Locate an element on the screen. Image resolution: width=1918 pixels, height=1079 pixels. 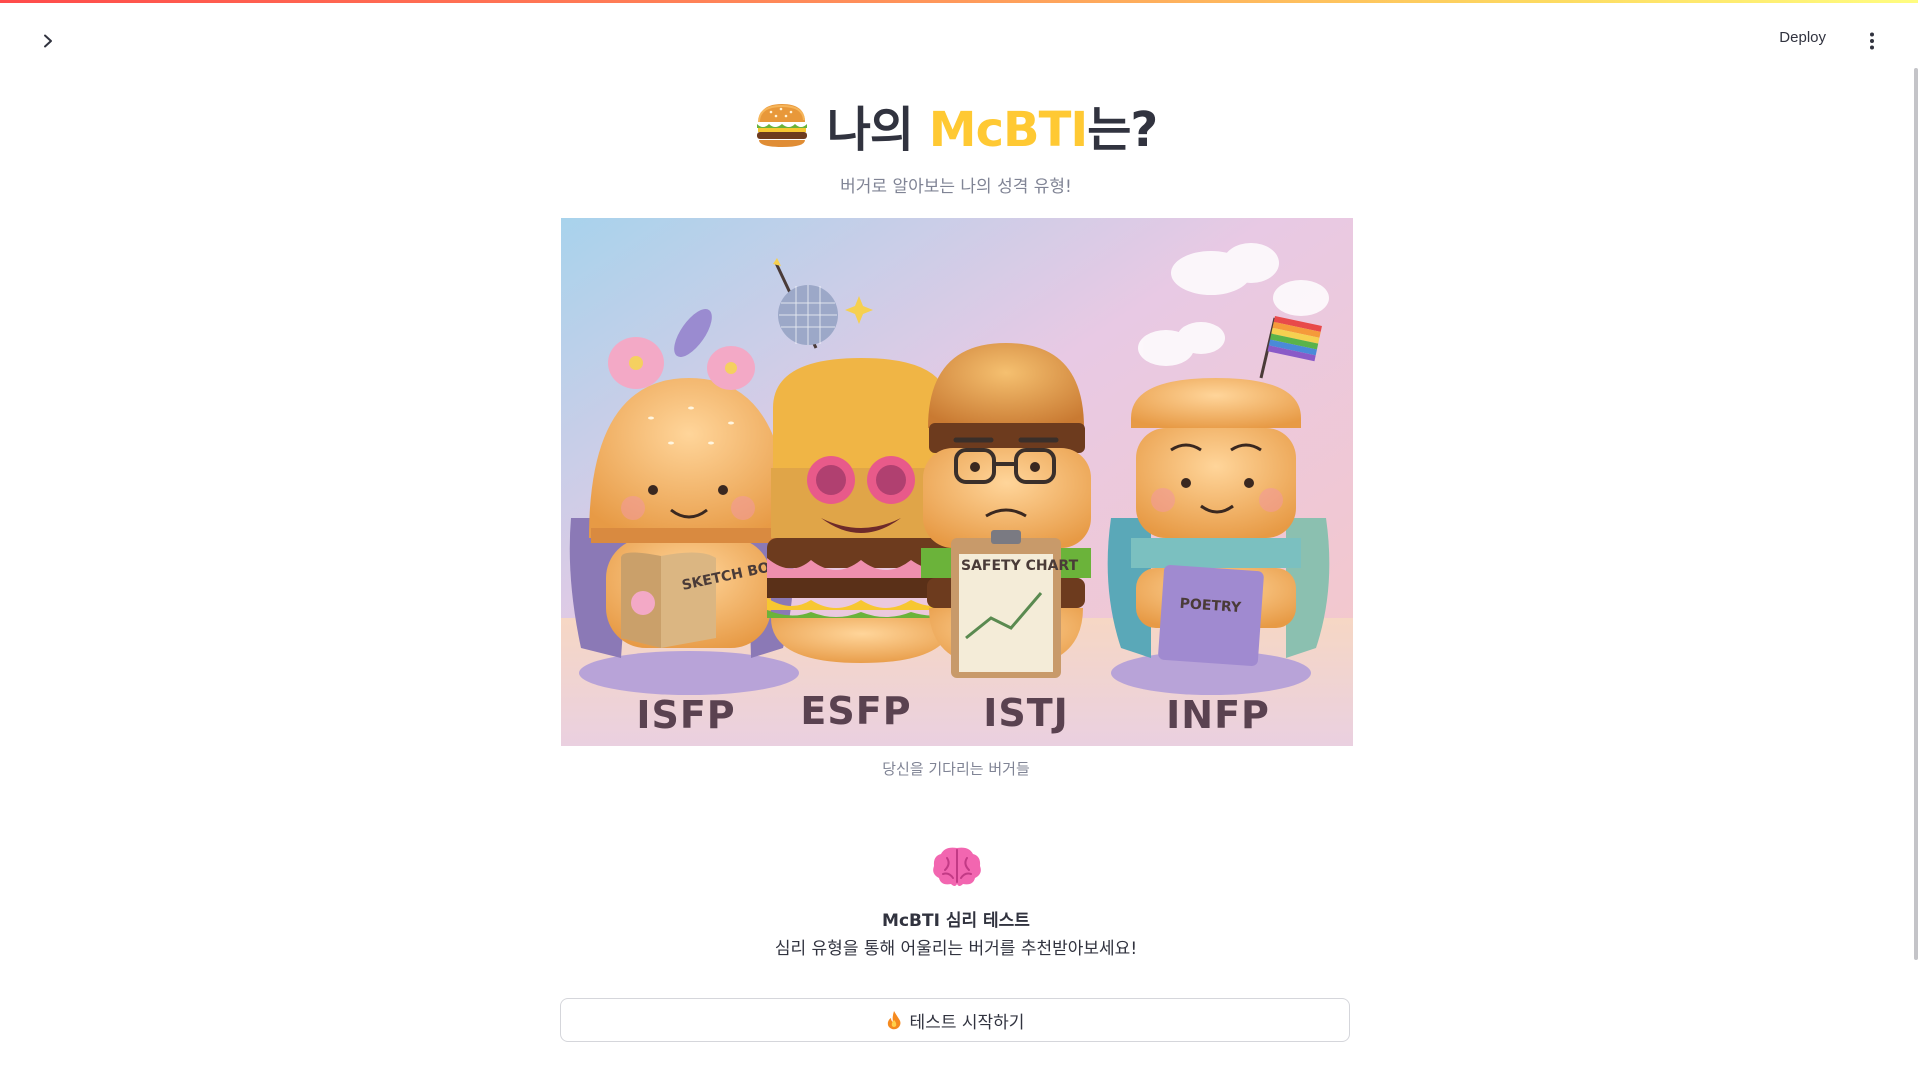
kebab-menu-icon is located at coordinates (1872, 41).